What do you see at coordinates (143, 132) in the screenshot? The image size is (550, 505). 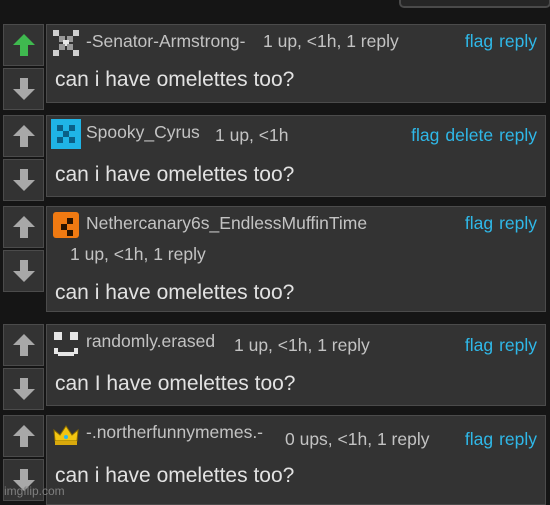 I see `username: Spooky_Cyrus` at bounding box center [143, 132].